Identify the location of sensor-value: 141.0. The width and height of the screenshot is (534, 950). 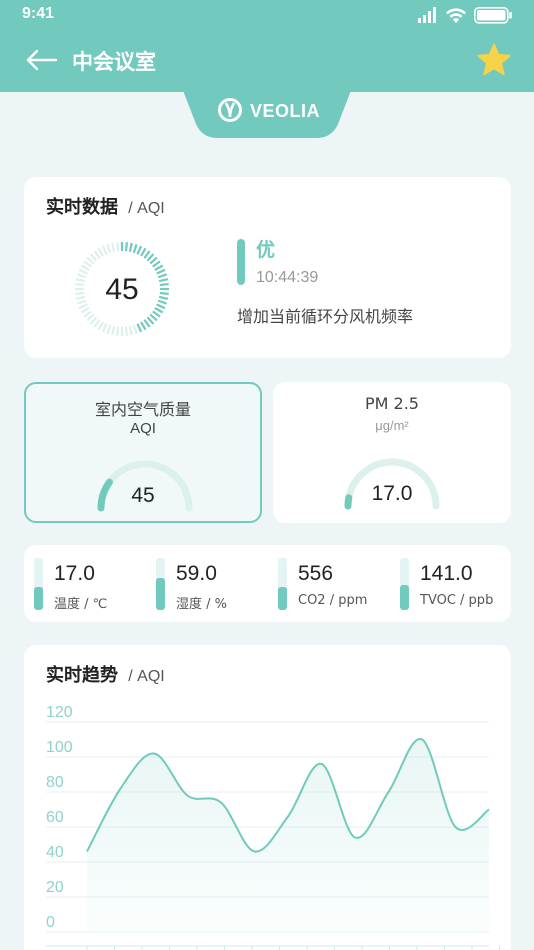
(446, 573).